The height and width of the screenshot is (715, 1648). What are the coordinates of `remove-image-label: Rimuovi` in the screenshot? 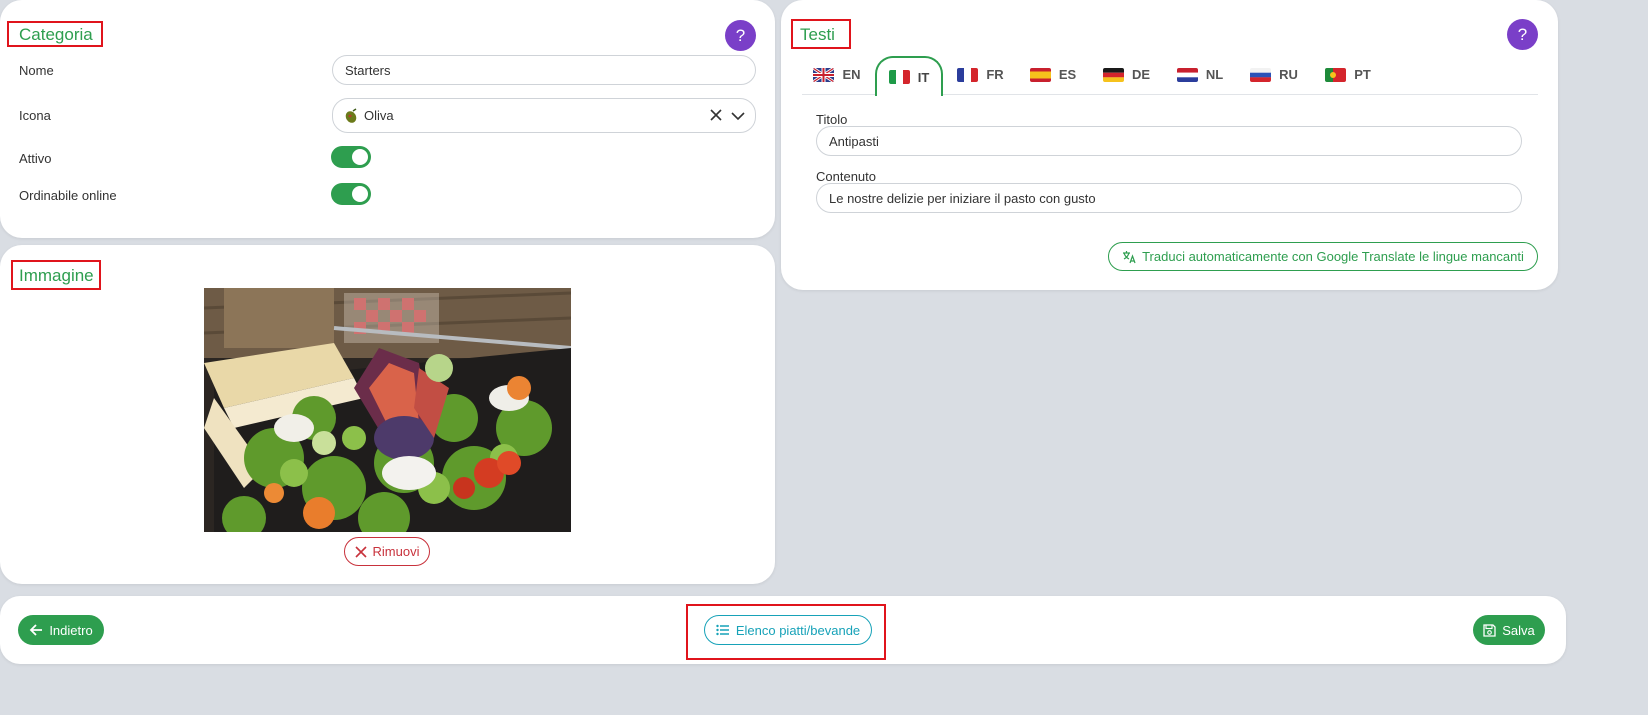 It's located at (396, 551).